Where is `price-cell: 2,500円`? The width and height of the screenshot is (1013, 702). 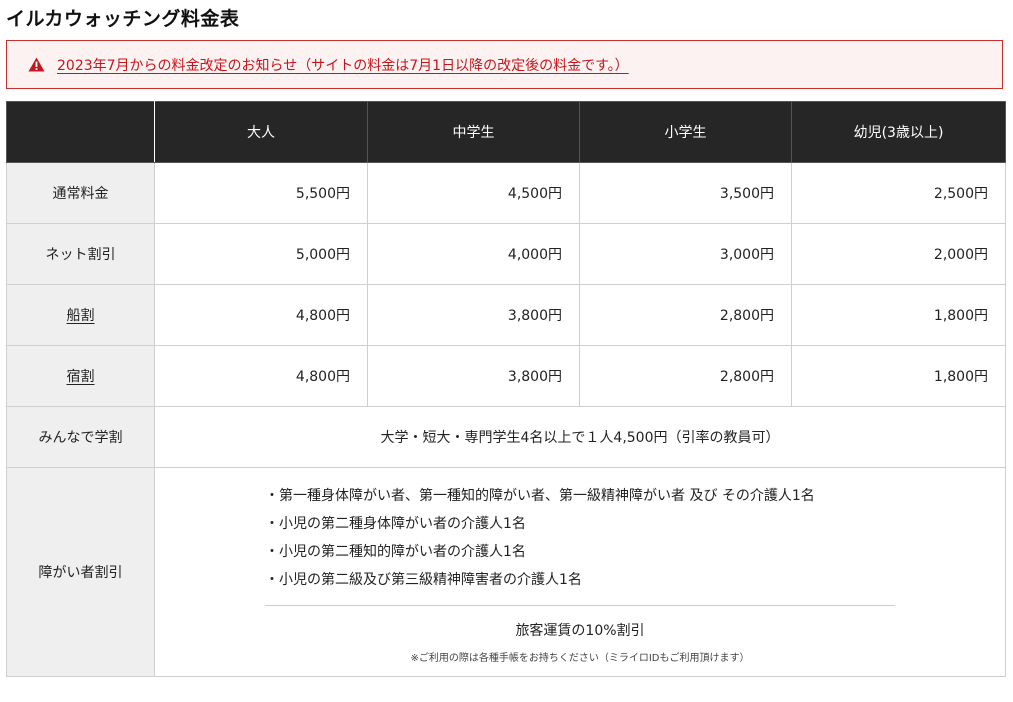
price-cell: 2,500円 is located at coordinates (898, 193).